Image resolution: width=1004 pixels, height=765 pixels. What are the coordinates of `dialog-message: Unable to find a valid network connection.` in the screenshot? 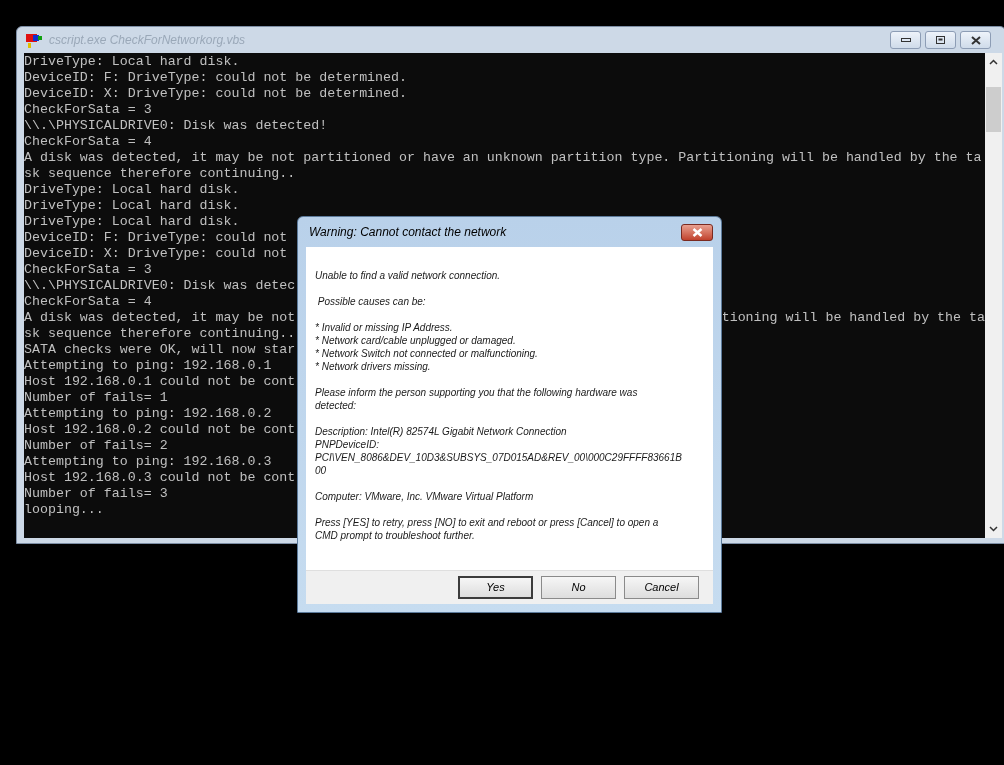 It's located at (408, 275).